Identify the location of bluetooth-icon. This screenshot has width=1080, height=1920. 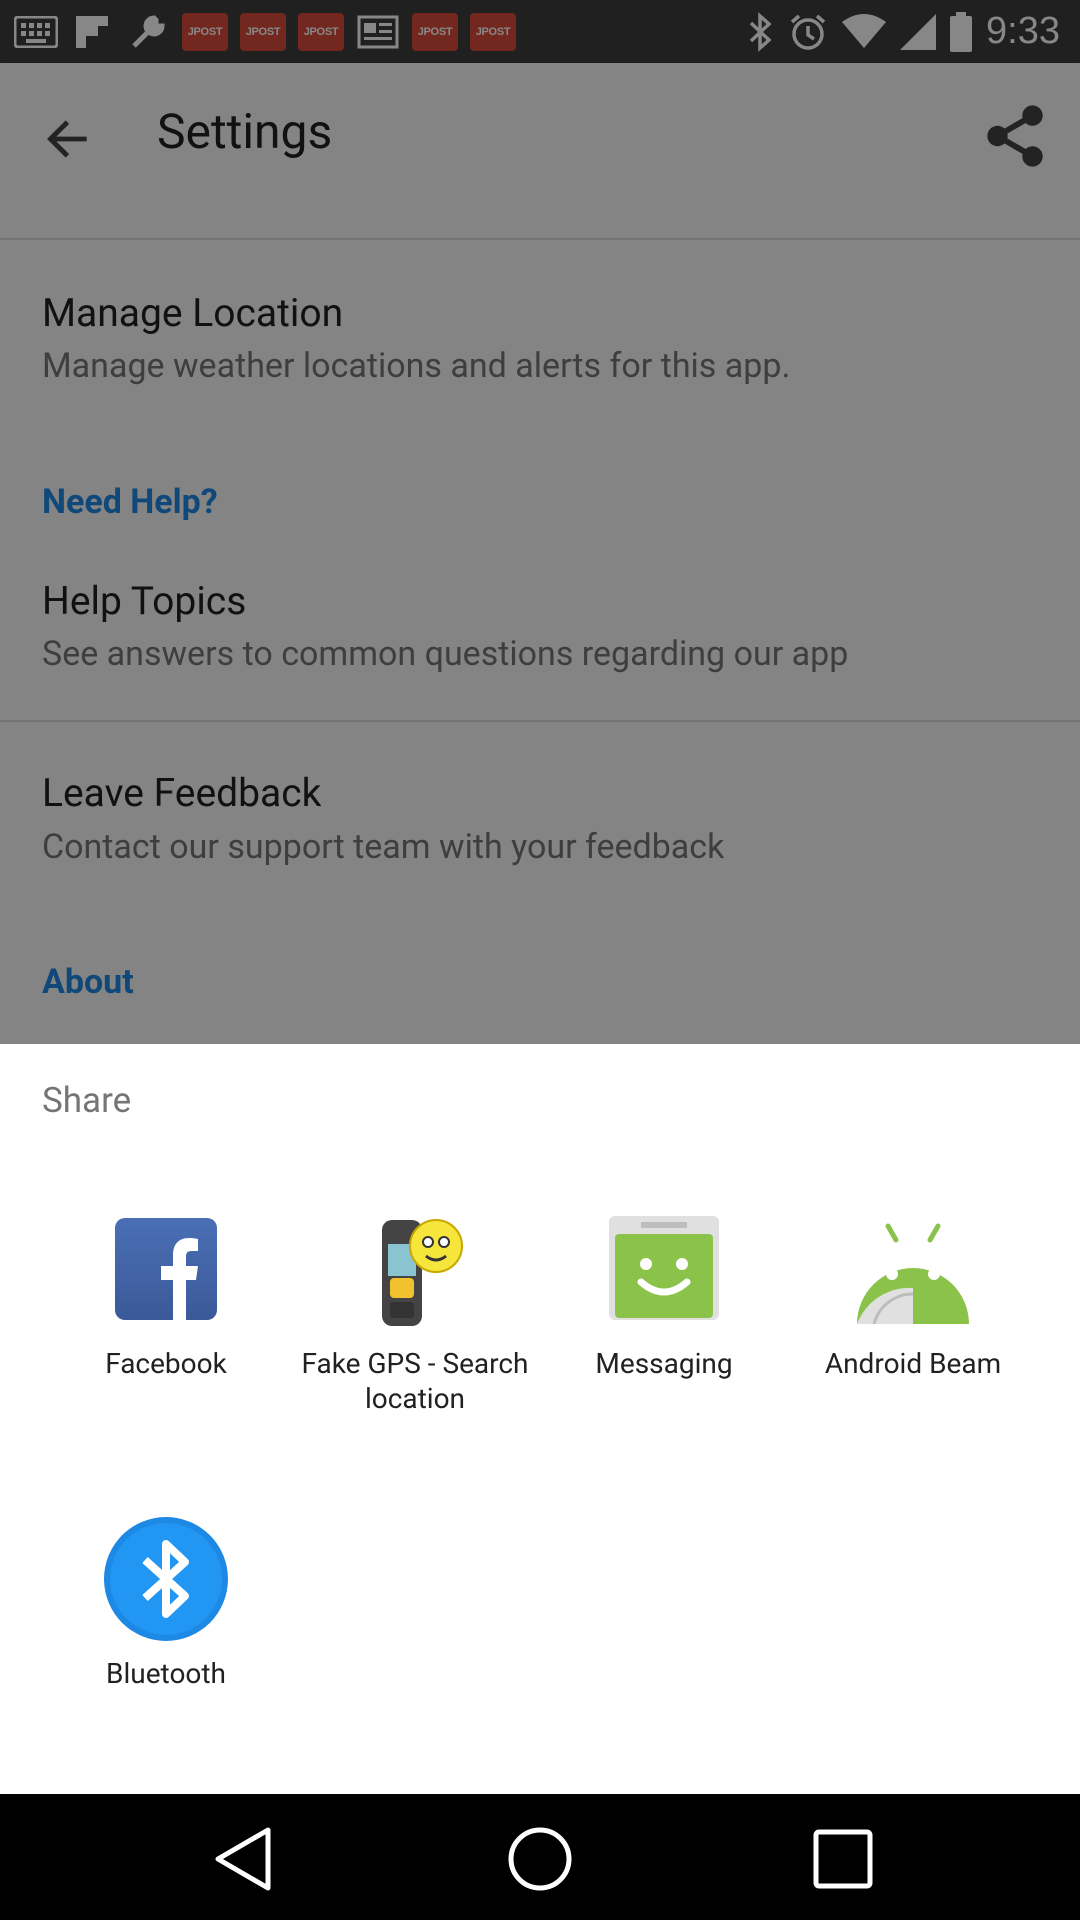
(166, 1579).